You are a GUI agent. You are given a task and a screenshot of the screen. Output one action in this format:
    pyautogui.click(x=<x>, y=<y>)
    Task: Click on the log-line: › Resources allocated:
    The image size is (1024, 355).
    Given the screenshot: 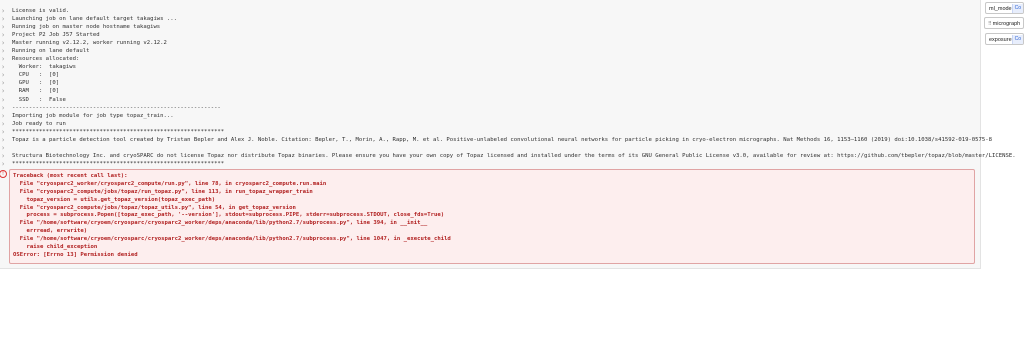 What is the action you would take?
    pyautogui.click(x=490, y=59)
    